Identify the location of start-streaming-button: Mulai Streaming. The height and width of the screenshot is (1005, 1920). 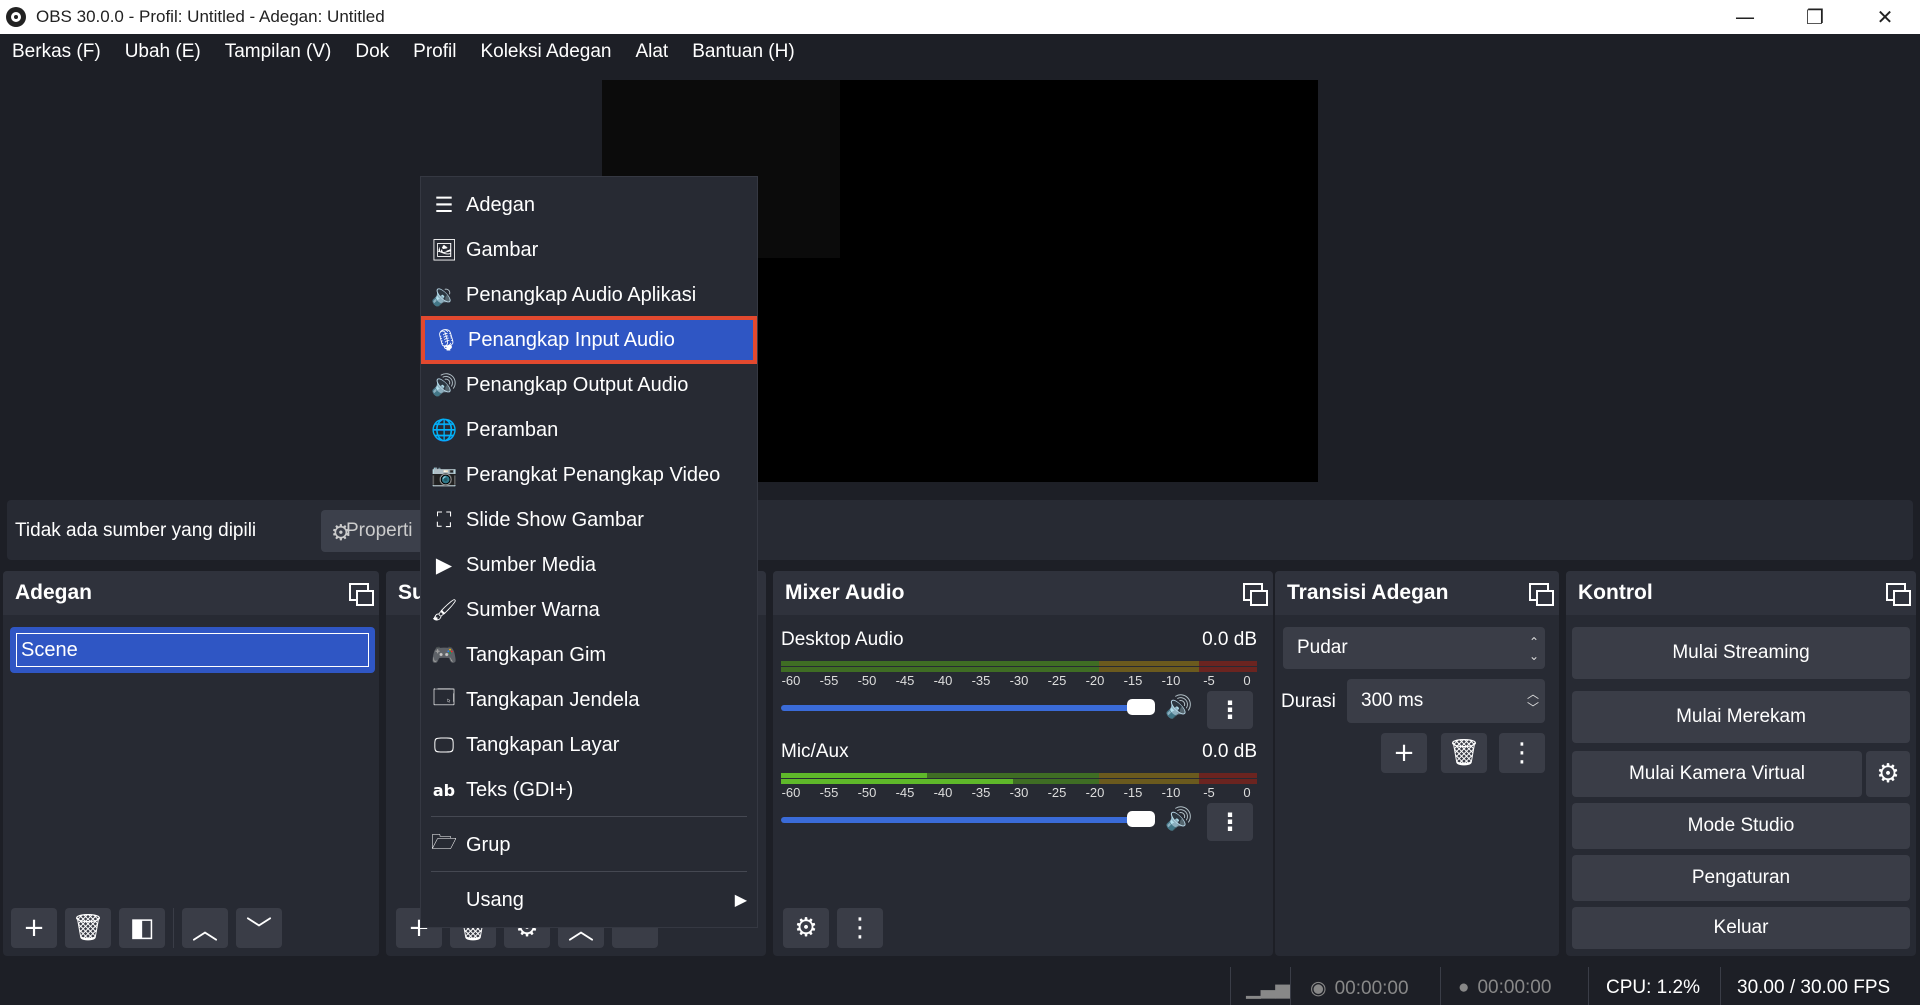
(1741, 653).